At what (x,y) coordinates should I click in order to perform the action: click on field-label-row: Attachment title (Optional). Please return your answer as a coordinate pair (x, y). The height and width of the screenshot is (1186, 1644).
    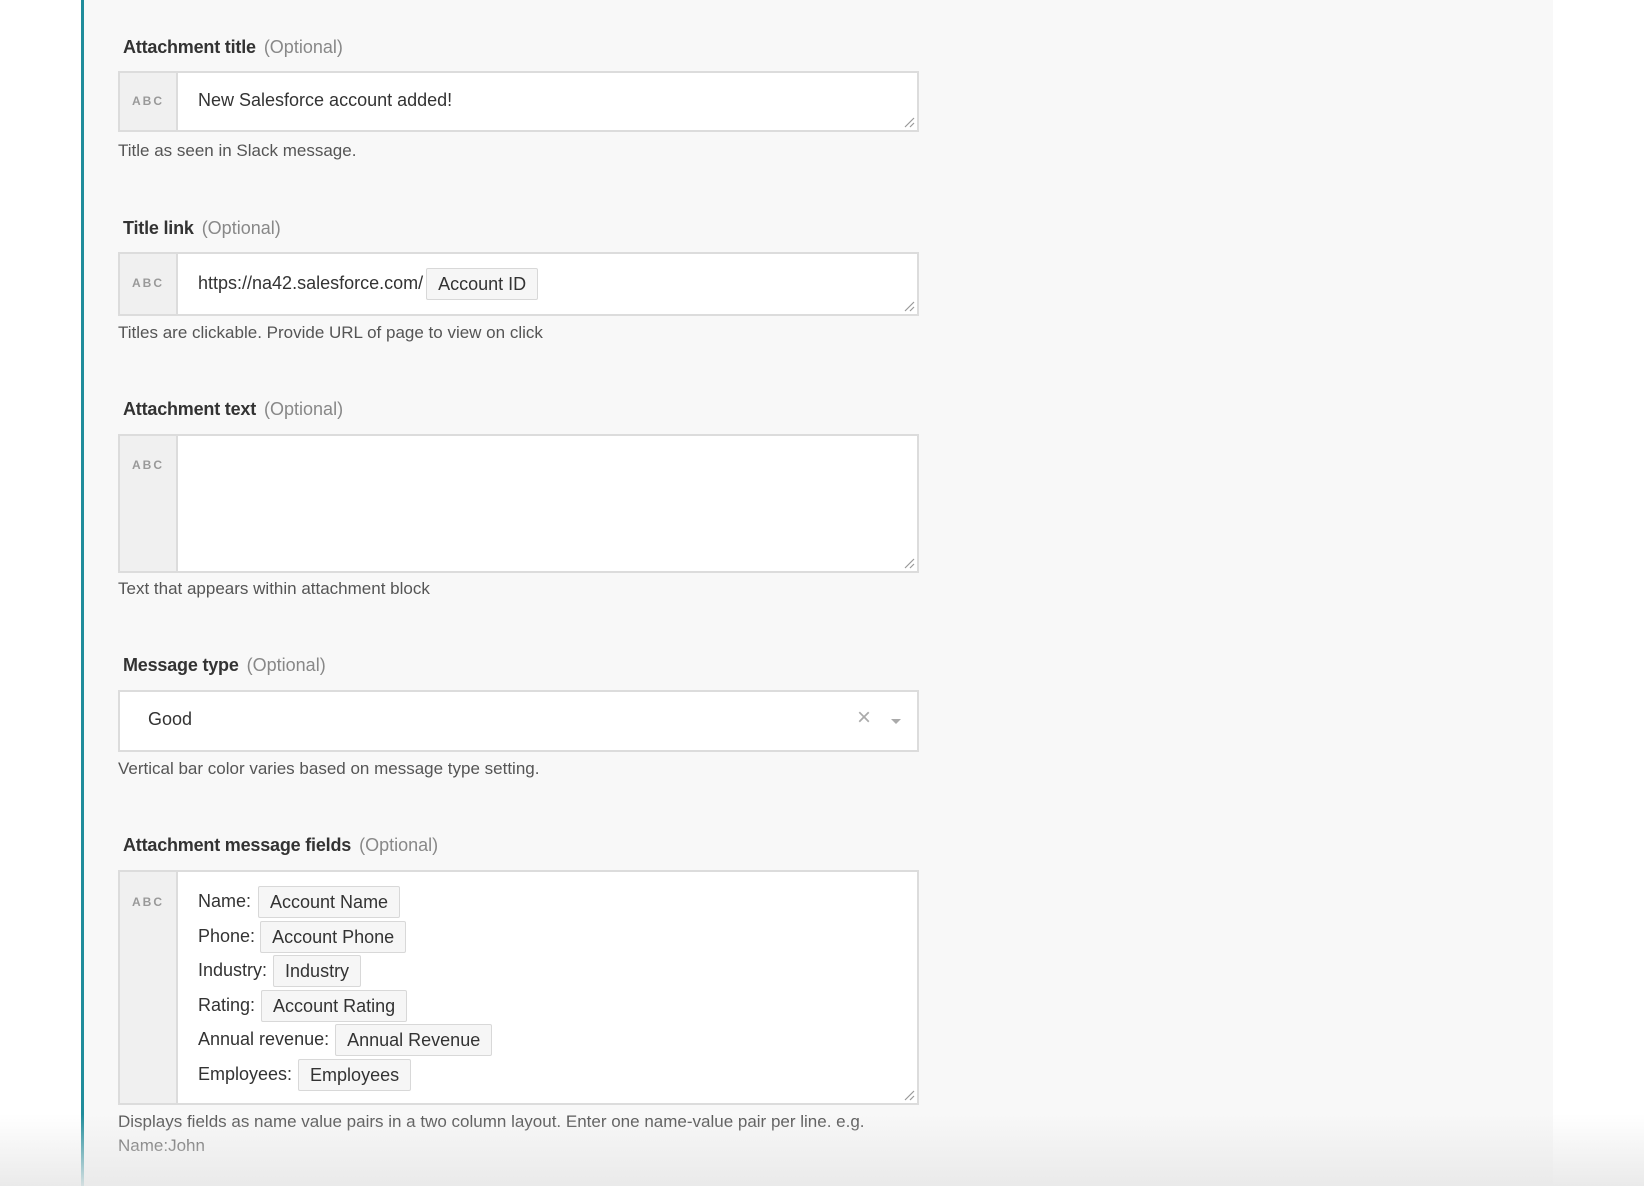
    Looking at the image, I should click on (233, 47).